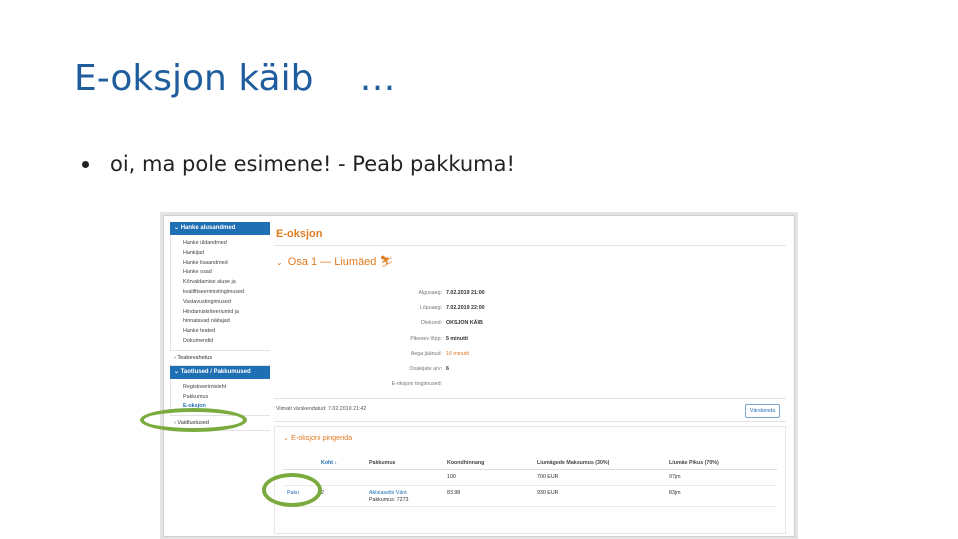  What do you see at coordinates (322, 437) in the screenshot?
I see `ranking-title-text: E-oksjoni pingerida` at bounding box center [322, 437].